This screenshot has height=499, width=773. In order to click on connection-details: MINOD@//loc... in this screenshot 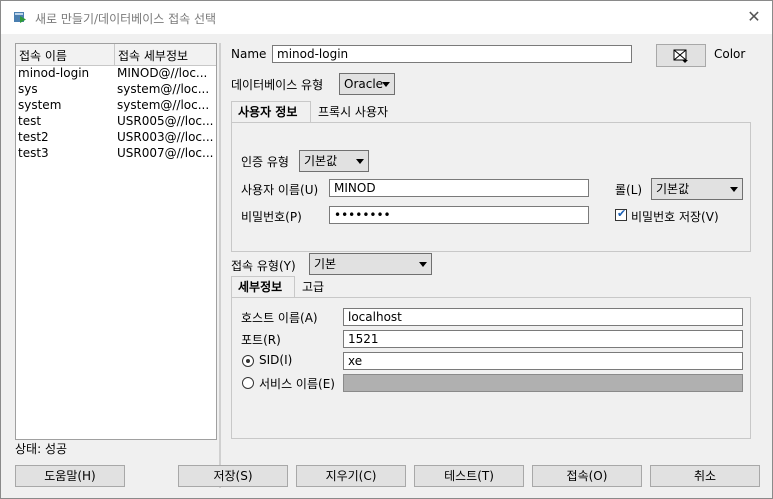, I will do `click(162, 73)`.